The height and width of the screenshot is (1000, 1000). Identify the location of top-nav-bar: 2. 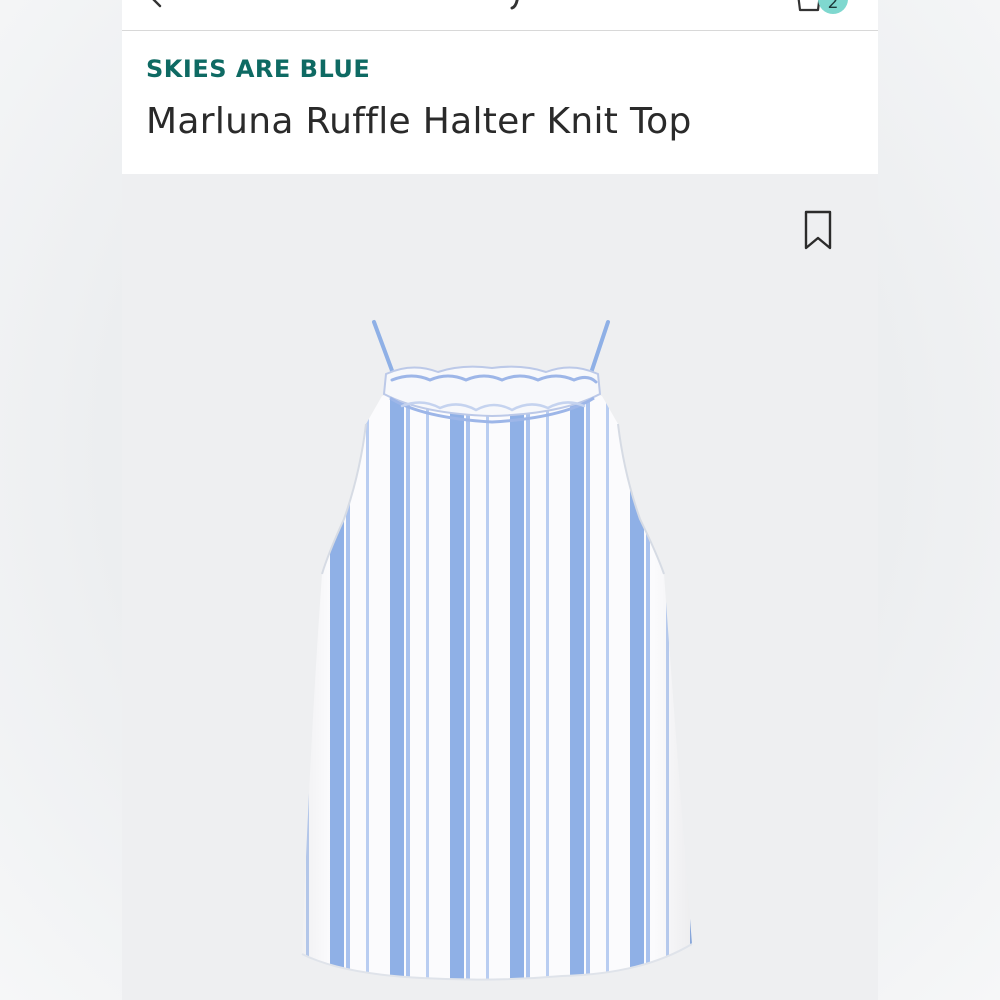
(500, 15).